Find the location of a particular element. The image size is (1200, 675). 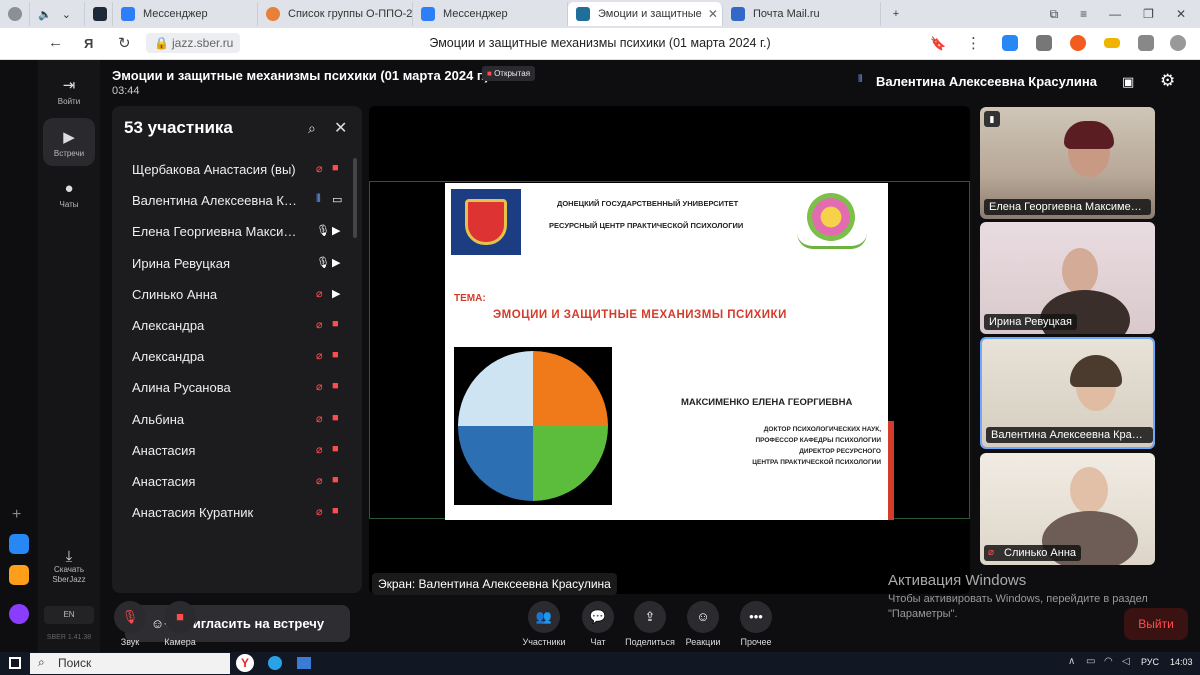

bookmarks-icon: ⧉ is located at coordinates (1054, 14).